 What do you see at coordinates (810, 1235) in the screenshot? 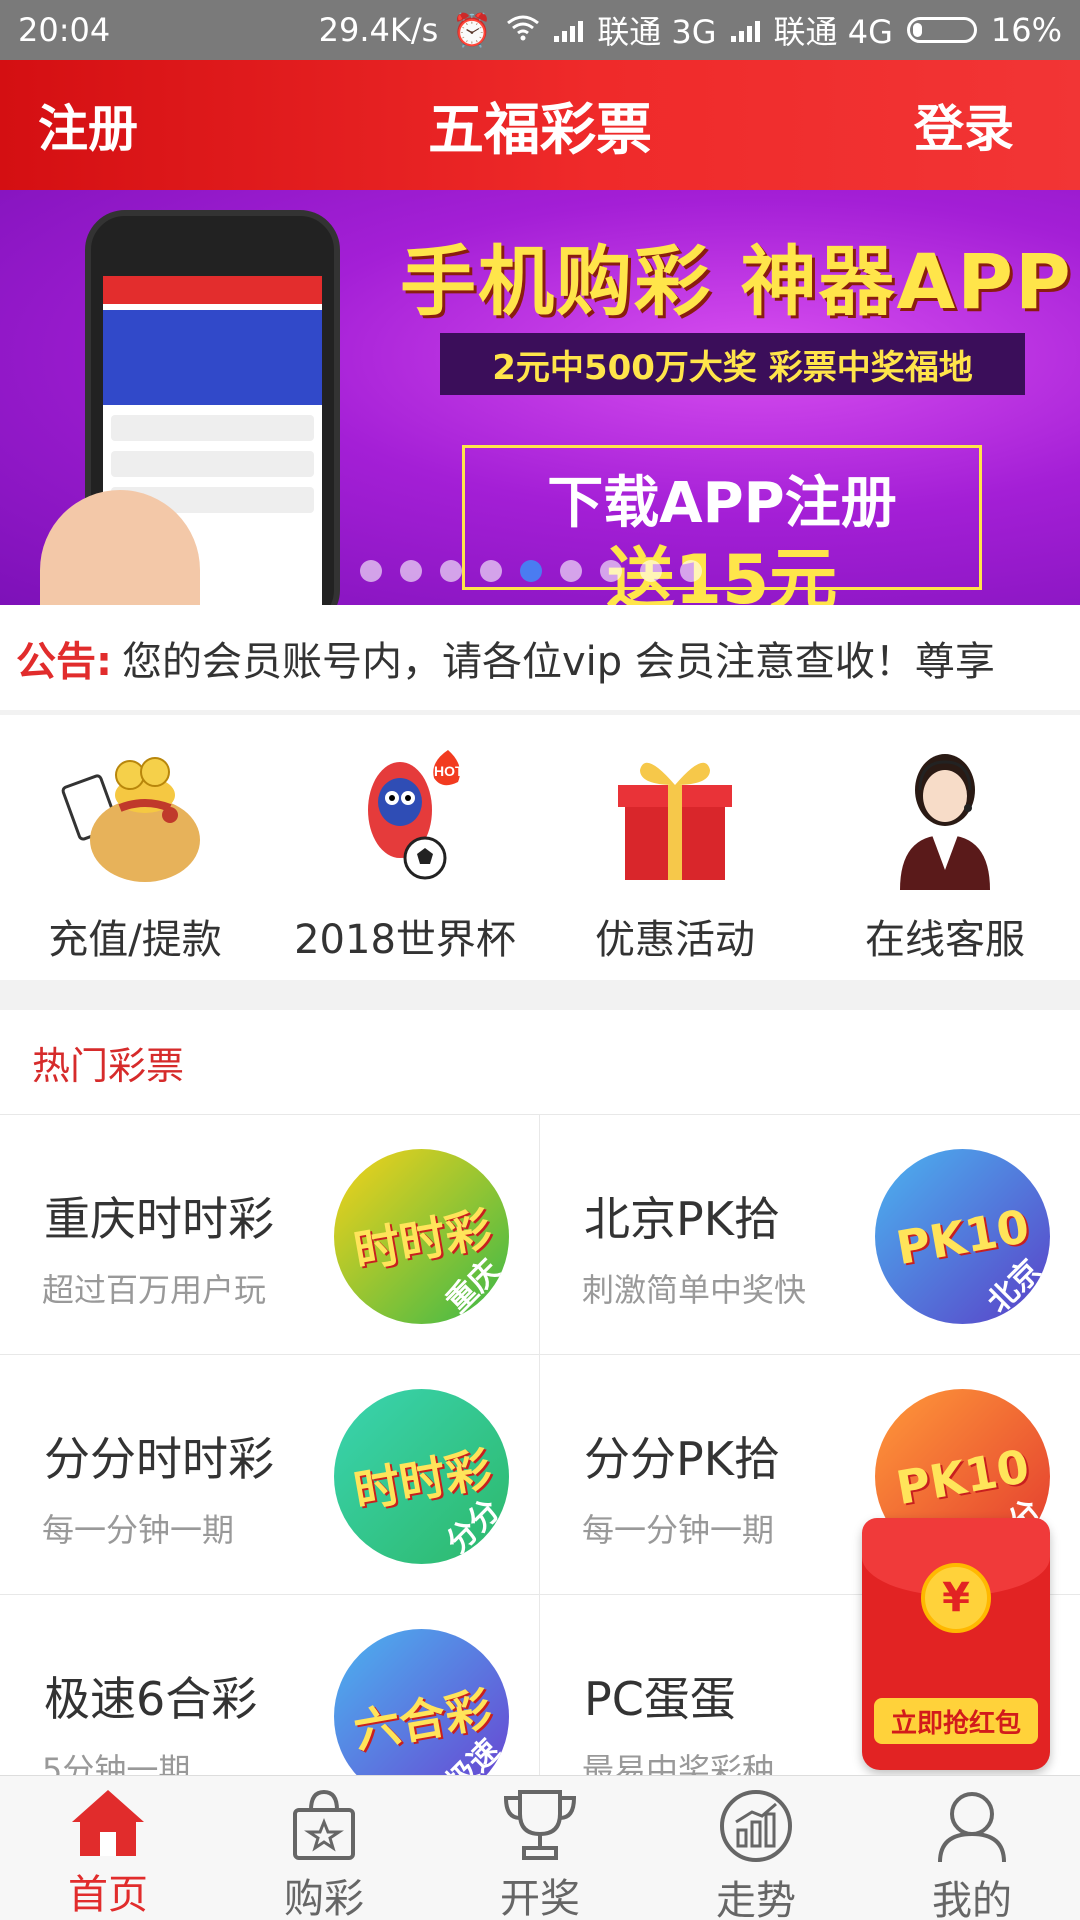
I see `lottery-card-beijing-pk10: 北京PK拾 刺激简单中奖快 PK10 北京` at bounding box center [810, 1235].